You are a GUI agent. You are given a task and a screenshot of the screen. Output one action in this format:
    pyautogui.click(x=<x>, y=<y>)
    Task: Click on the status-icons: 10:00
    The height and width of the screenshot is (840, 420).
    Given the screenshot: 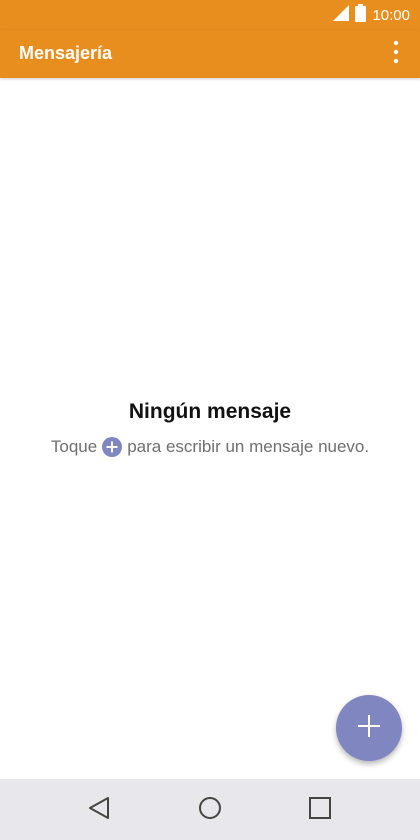 What is the action you would take?
    pyautogui.click(x=371, y=15)
    